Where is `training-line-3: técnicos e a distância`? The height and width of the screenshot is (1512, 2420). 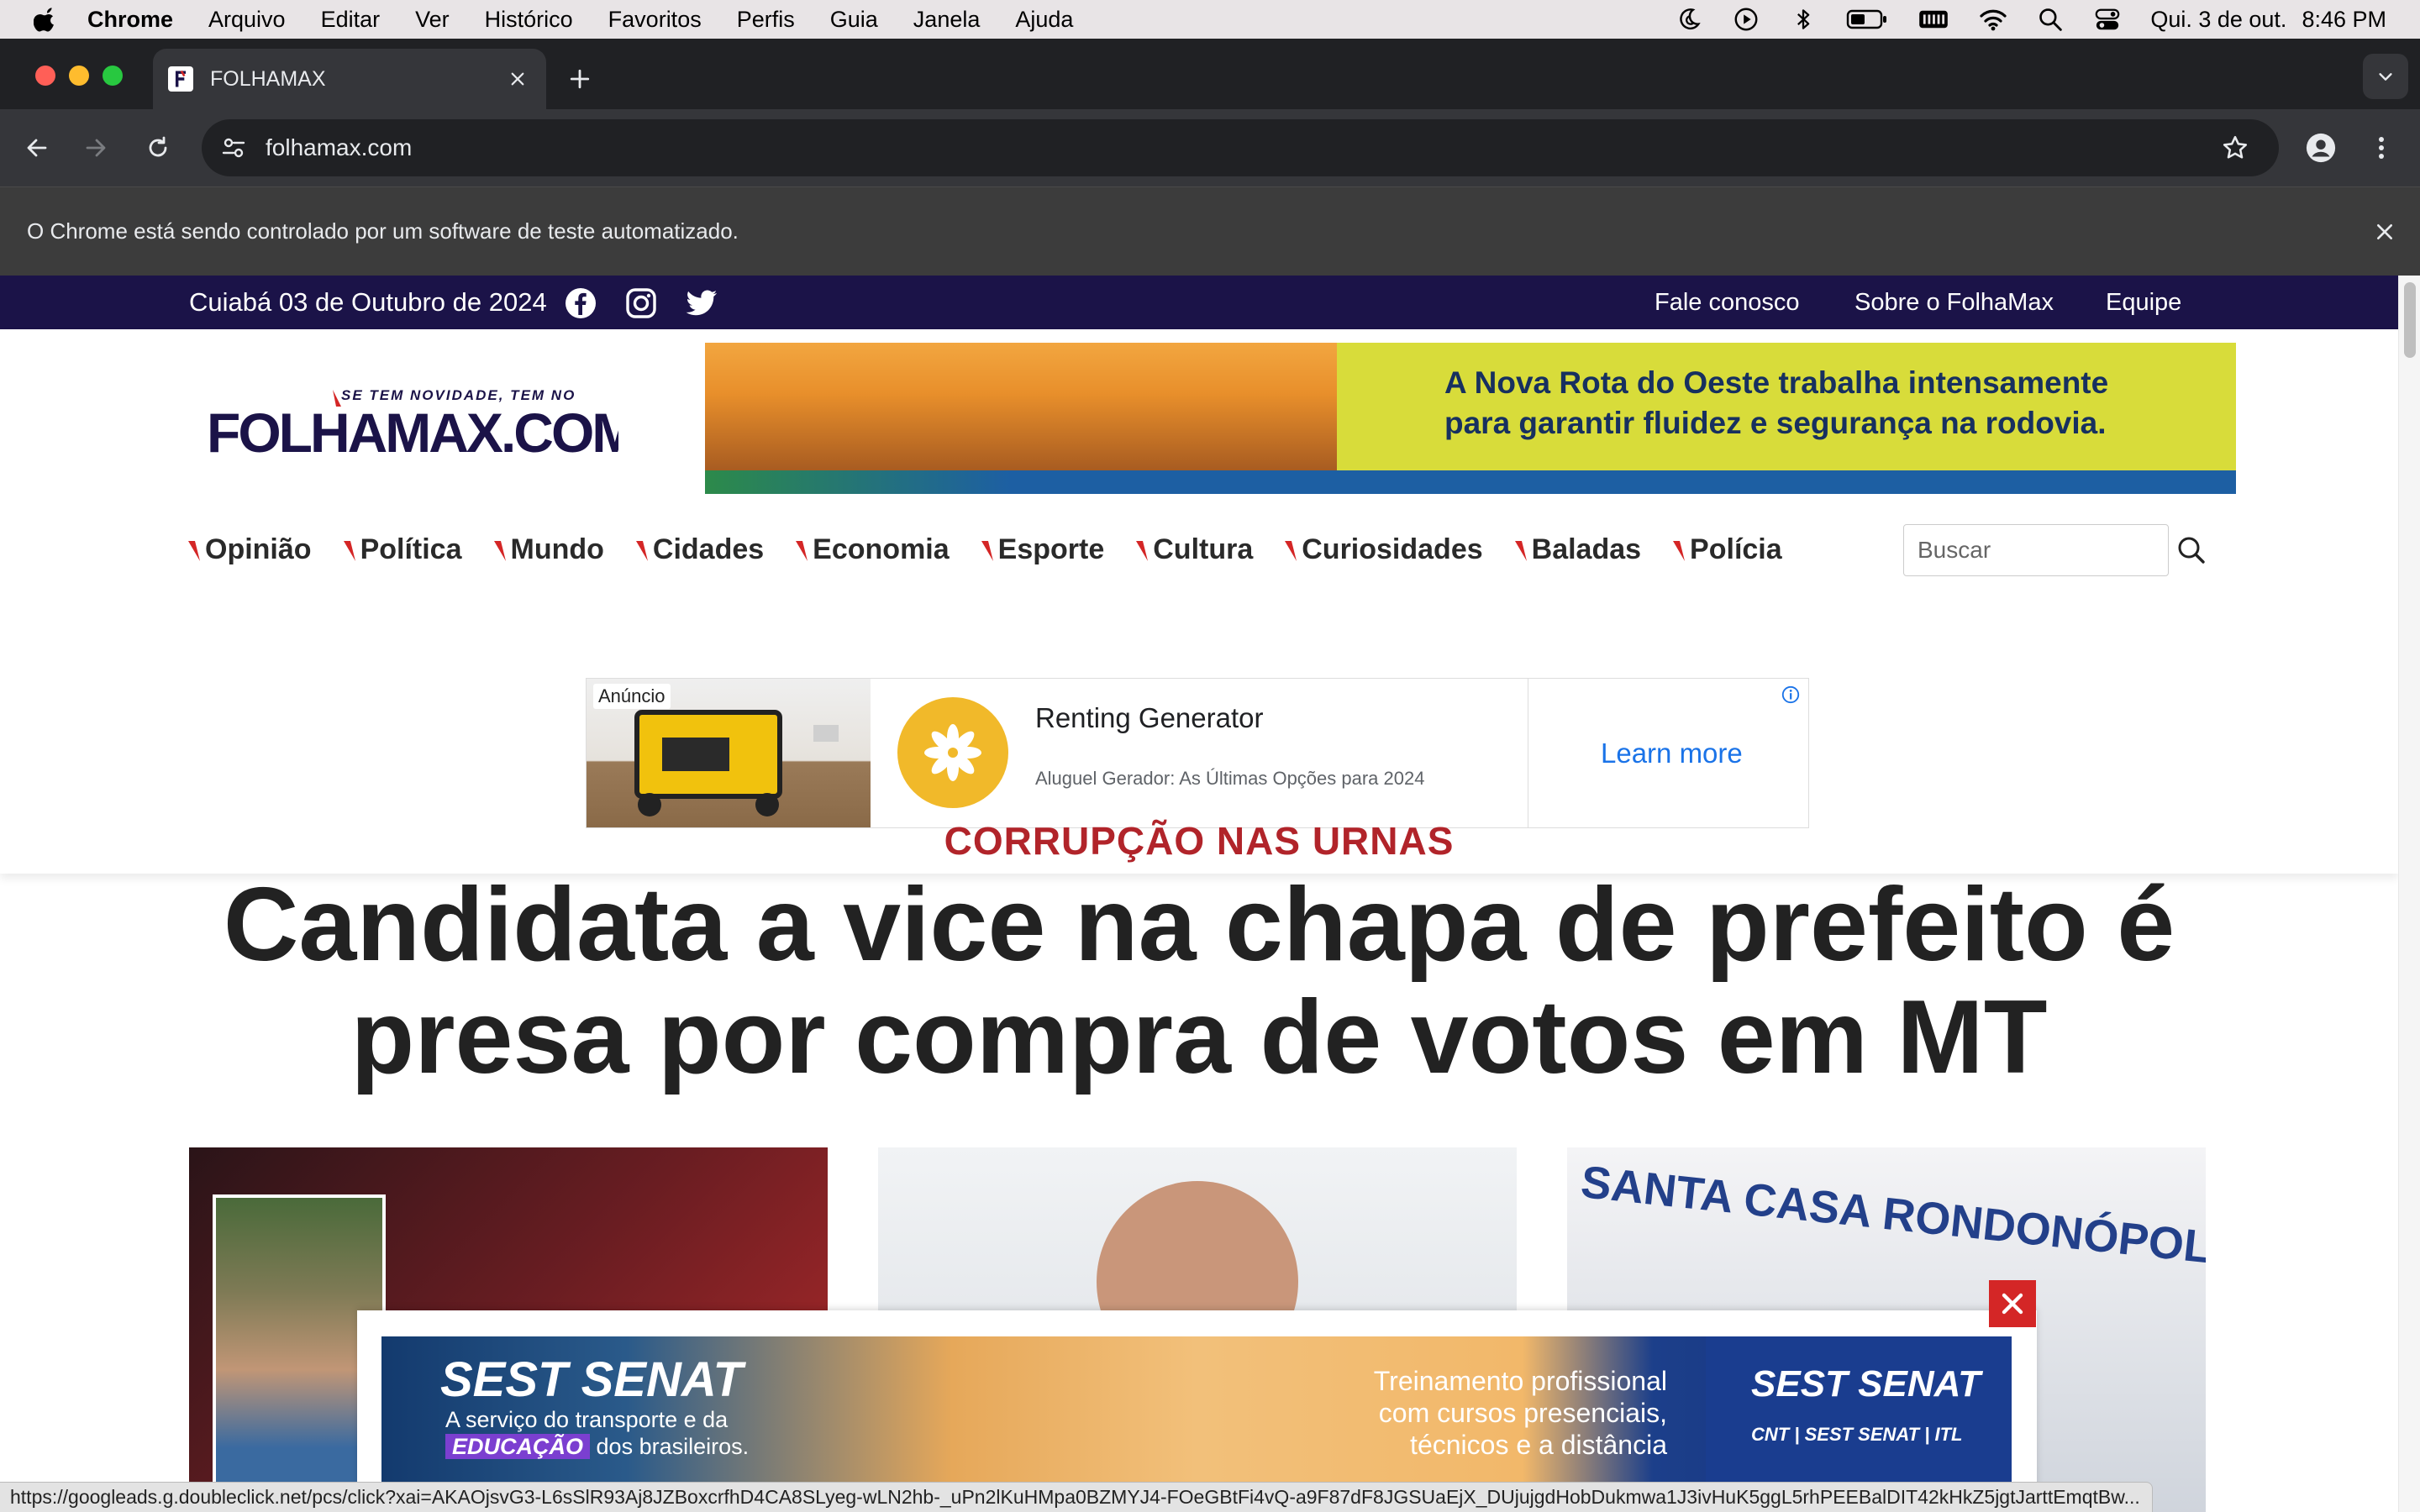
training-line-3: técnicos e a distância is located at coordinates (1538, 1445).